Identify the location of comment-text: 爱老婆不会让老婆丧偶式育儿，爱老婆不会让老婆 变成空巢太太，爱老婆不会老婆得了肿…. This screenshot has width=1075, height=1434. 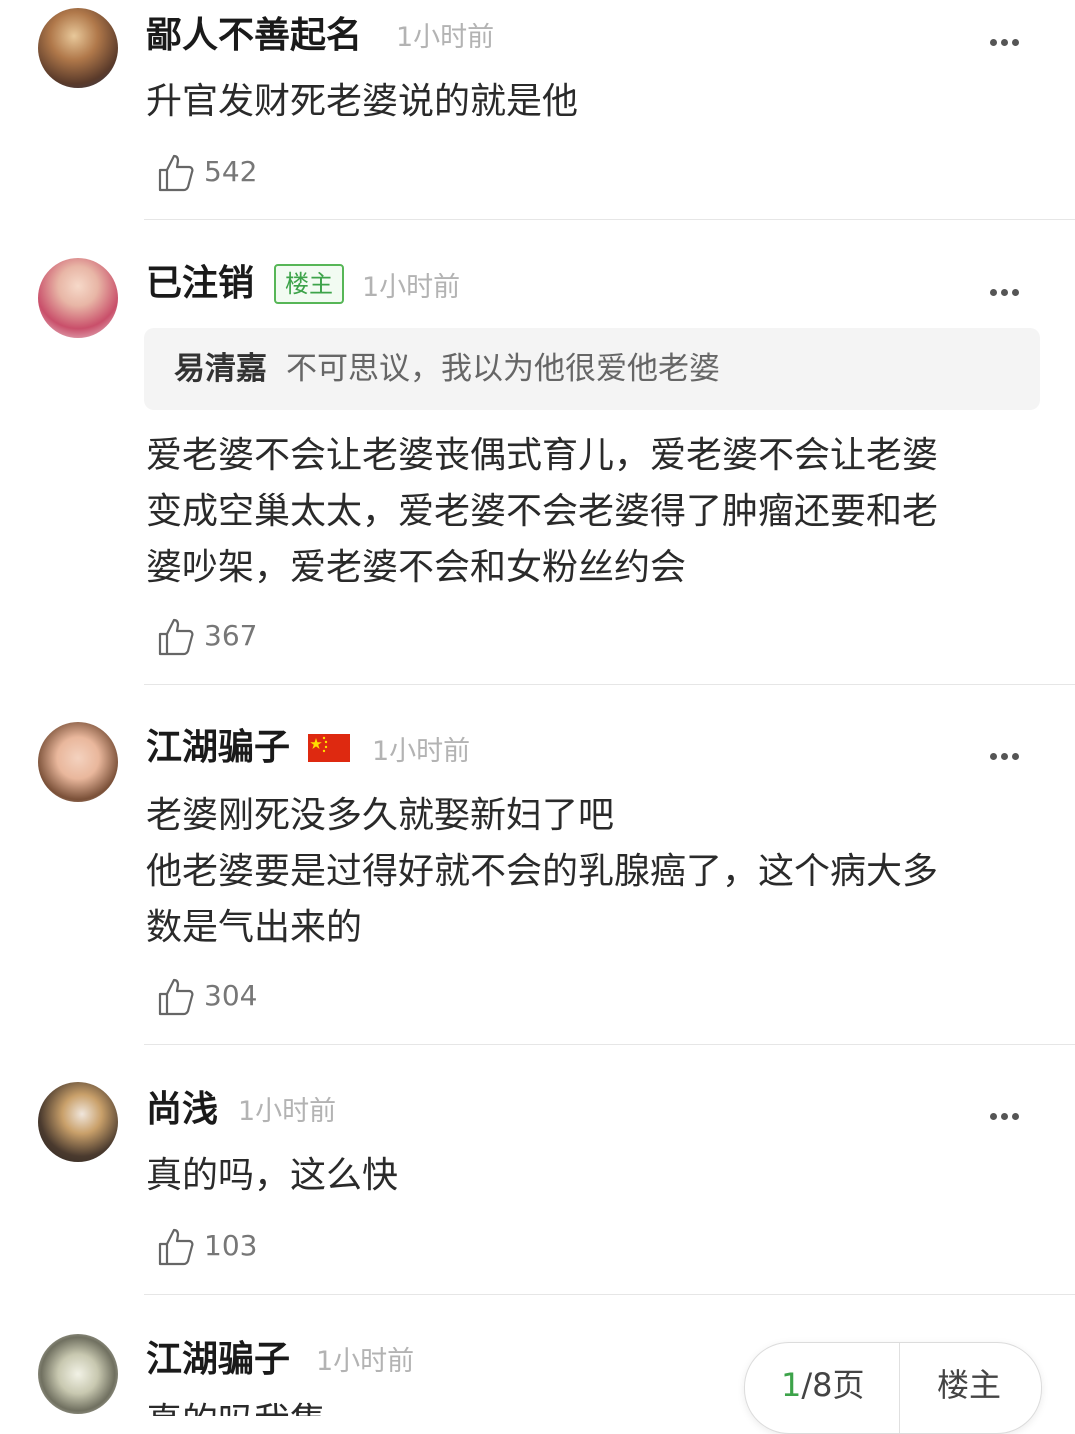
(542, 511).